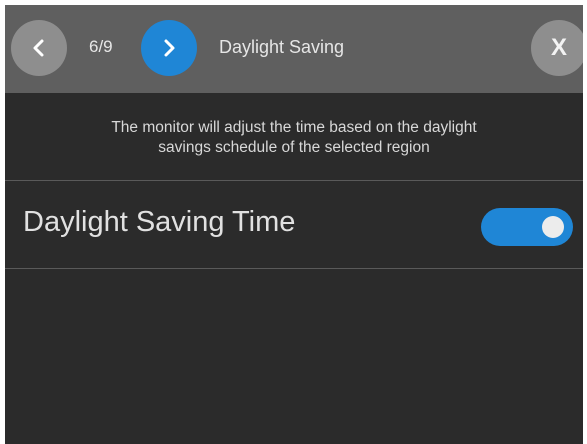  I want to click on daylight-saving-toggle, so click(527, 227).